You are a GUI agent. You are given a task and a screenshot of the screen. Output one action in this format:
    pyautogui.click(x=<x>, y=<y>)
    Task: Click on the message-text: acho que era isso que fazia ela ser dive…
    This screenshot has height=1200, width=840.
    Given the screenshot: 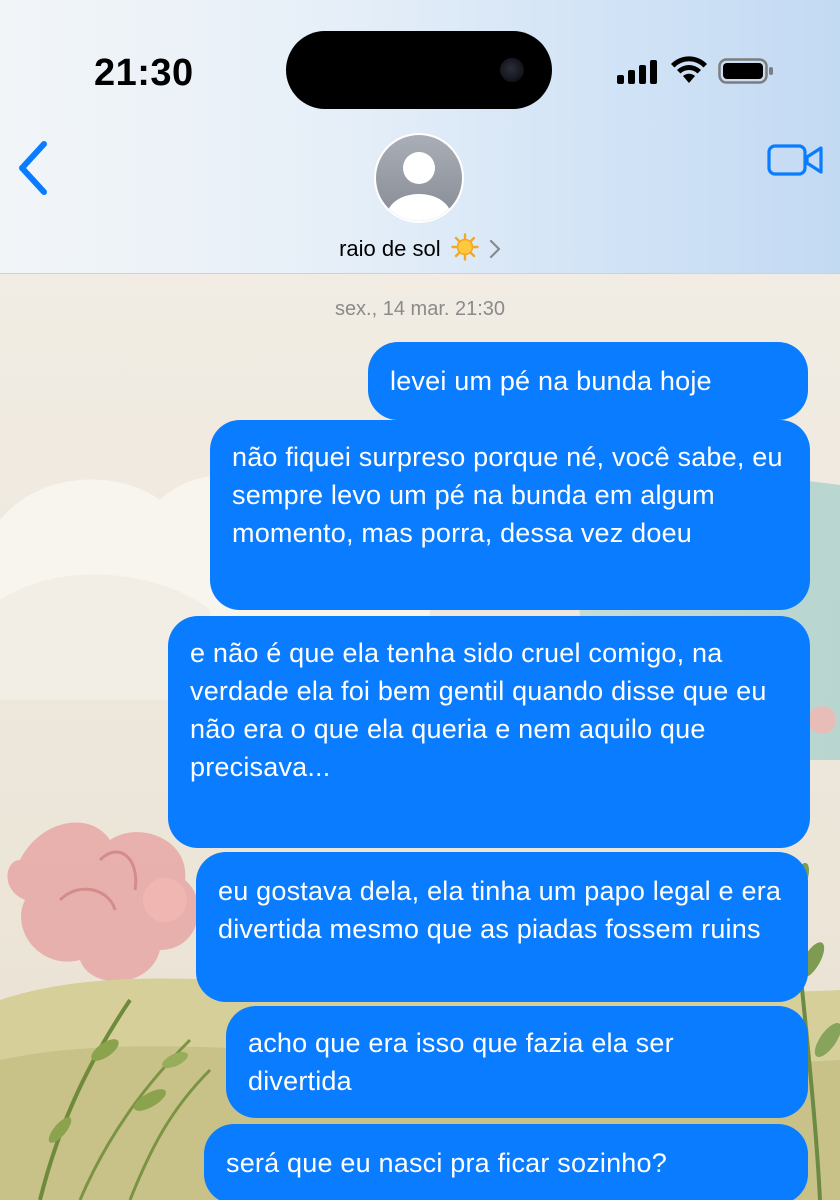 What is the action you would take?
    pyautogui.click(x=461, y=1062)
    